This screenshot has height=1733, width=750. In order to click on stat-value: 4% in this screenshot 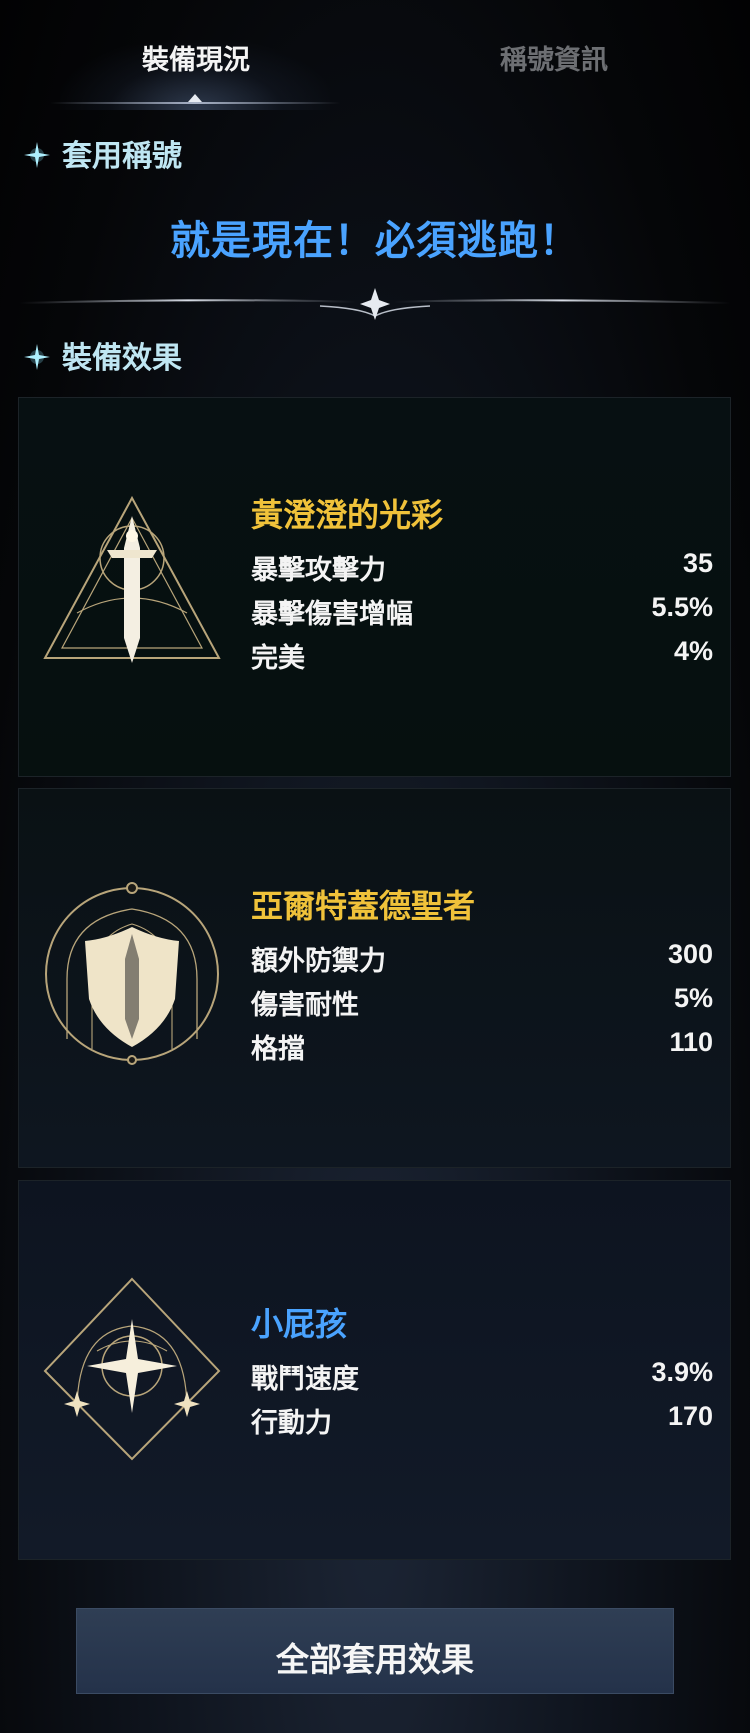, I will do `click(693, 651)`.